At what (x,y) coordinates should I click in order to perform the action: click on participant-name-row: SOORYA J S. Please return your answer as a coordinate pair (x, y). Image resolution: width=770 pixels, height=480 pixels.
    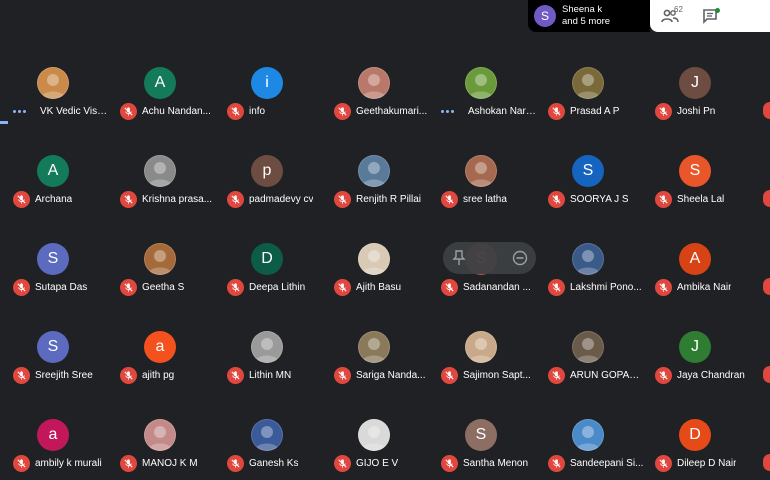
    Looking at the image, I should click on (596, 199).